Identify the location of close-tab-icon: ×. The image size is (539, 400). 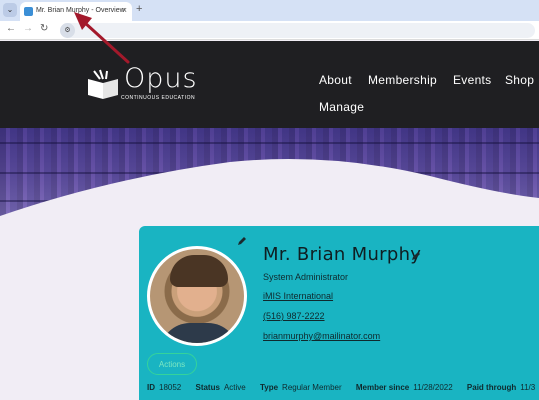
(124, 10).